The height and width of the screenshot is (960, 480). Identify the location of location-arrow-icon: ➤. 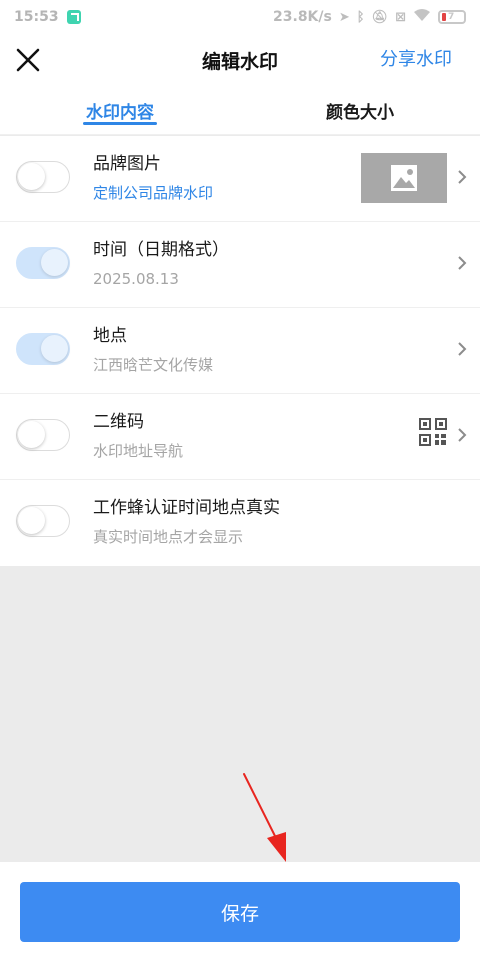
(344, 17).